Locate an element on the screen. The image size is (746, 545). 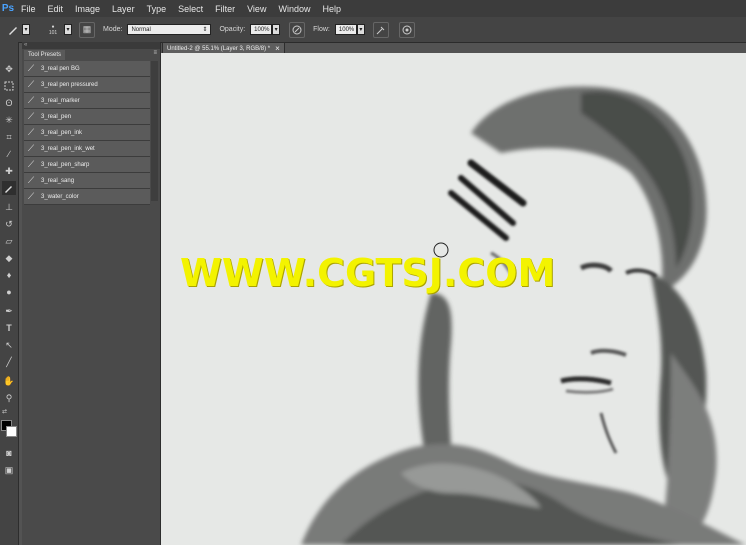
opacity-dropdown: ▾ is located at coordinates (276, 29).